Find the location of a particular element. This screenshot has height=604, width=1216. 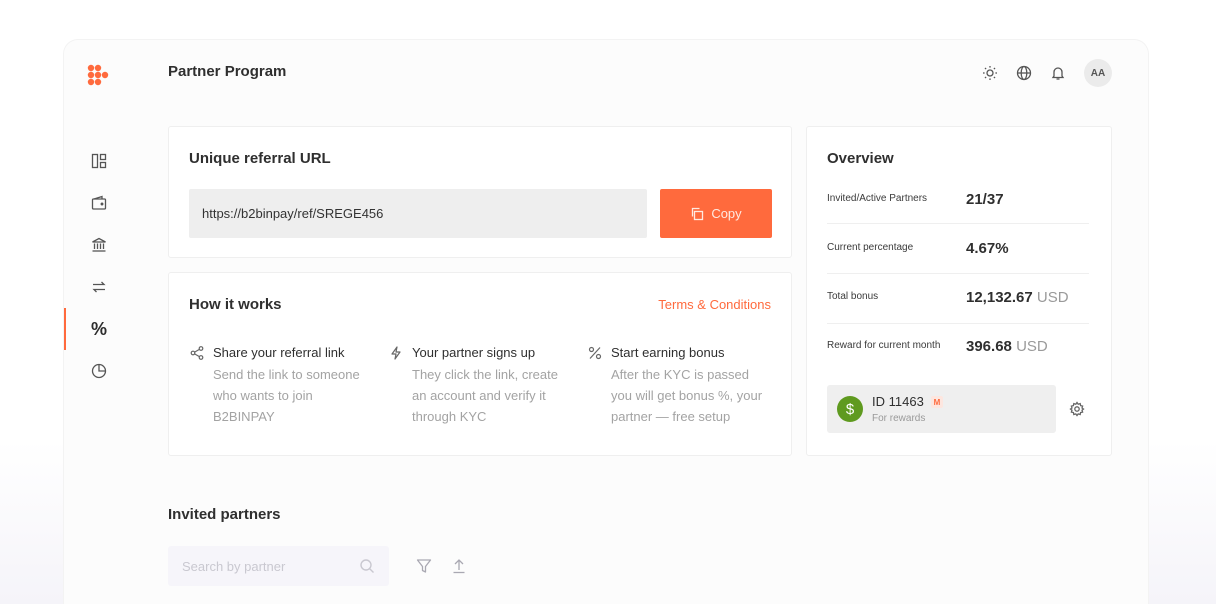

sidebar: % is located at coordinates (99, 266).